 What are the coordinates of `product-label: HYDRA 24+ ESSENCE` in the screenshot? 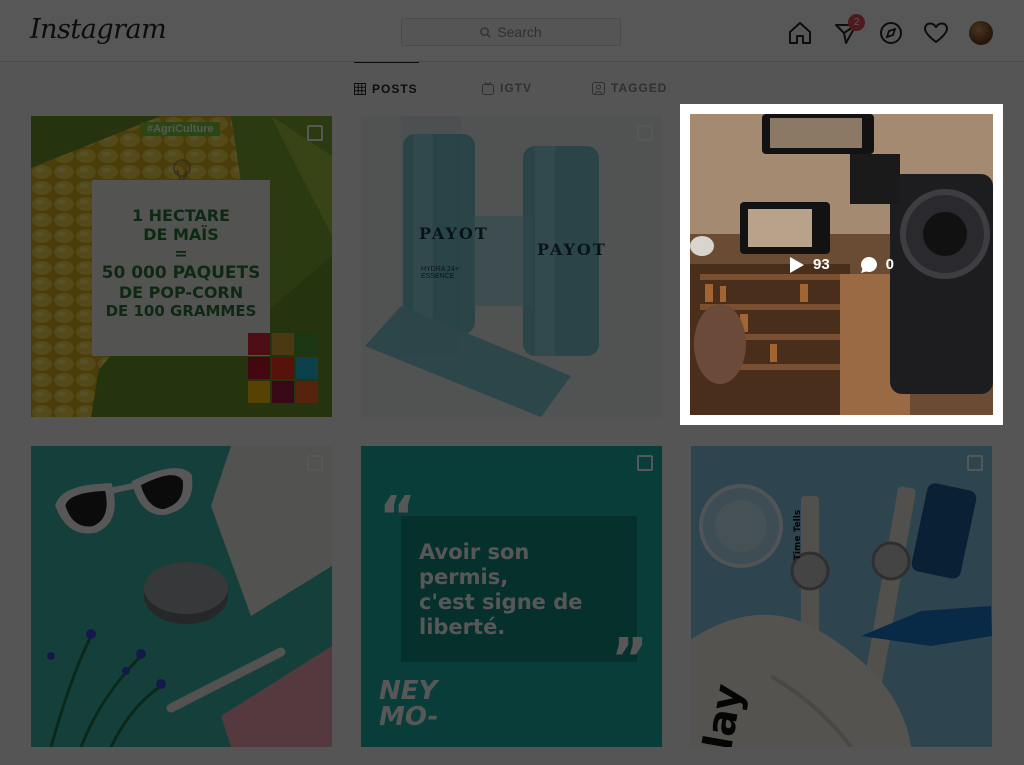 It's located at (440, 273).